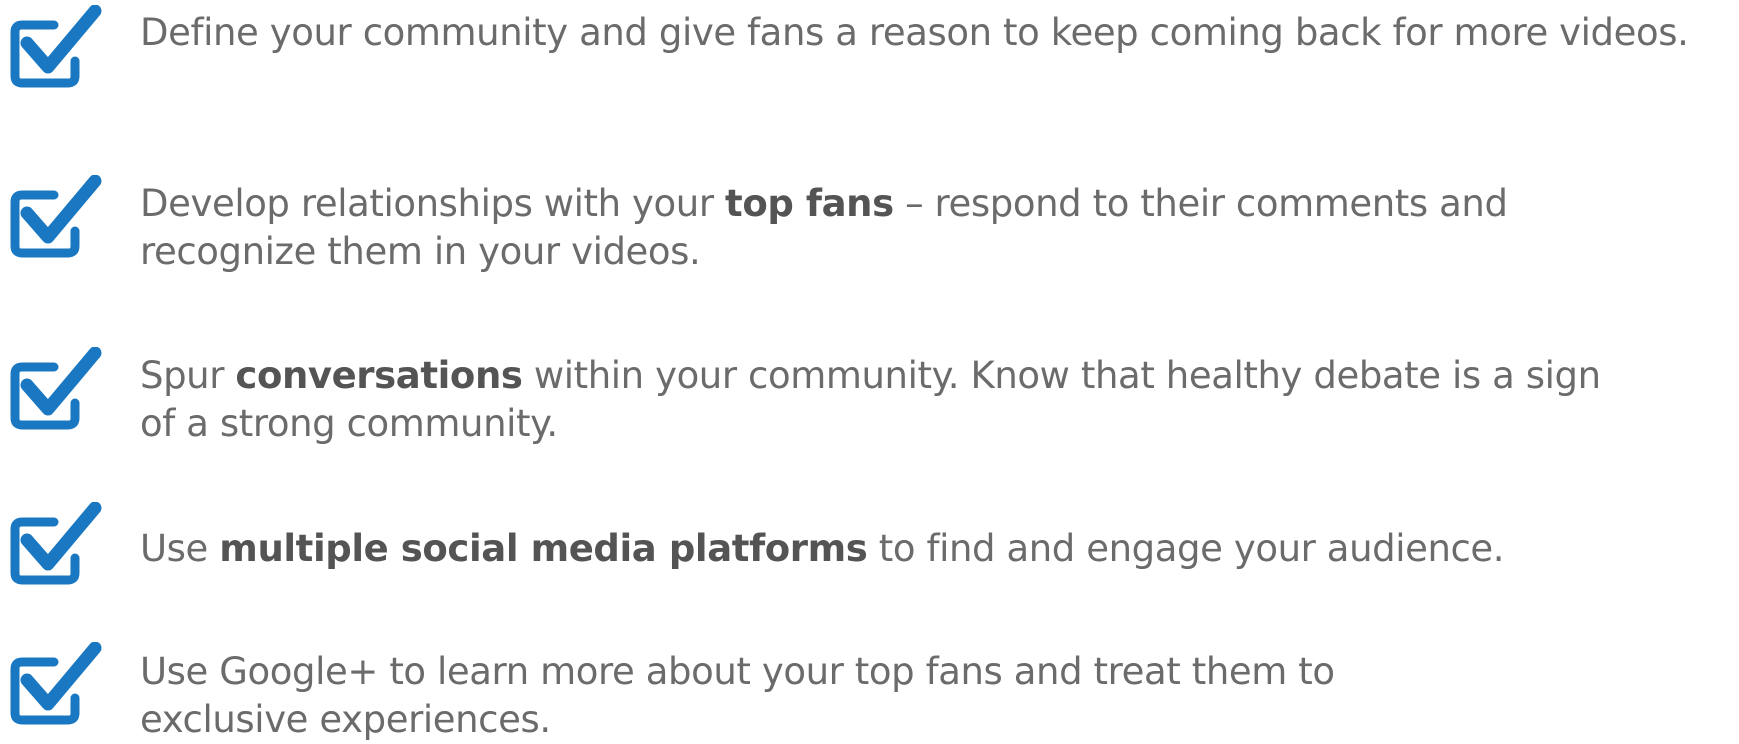  Describe the element at coordinates (345, 719) in the screenshot. I see `body-text: exclusive experiences.` at that location.